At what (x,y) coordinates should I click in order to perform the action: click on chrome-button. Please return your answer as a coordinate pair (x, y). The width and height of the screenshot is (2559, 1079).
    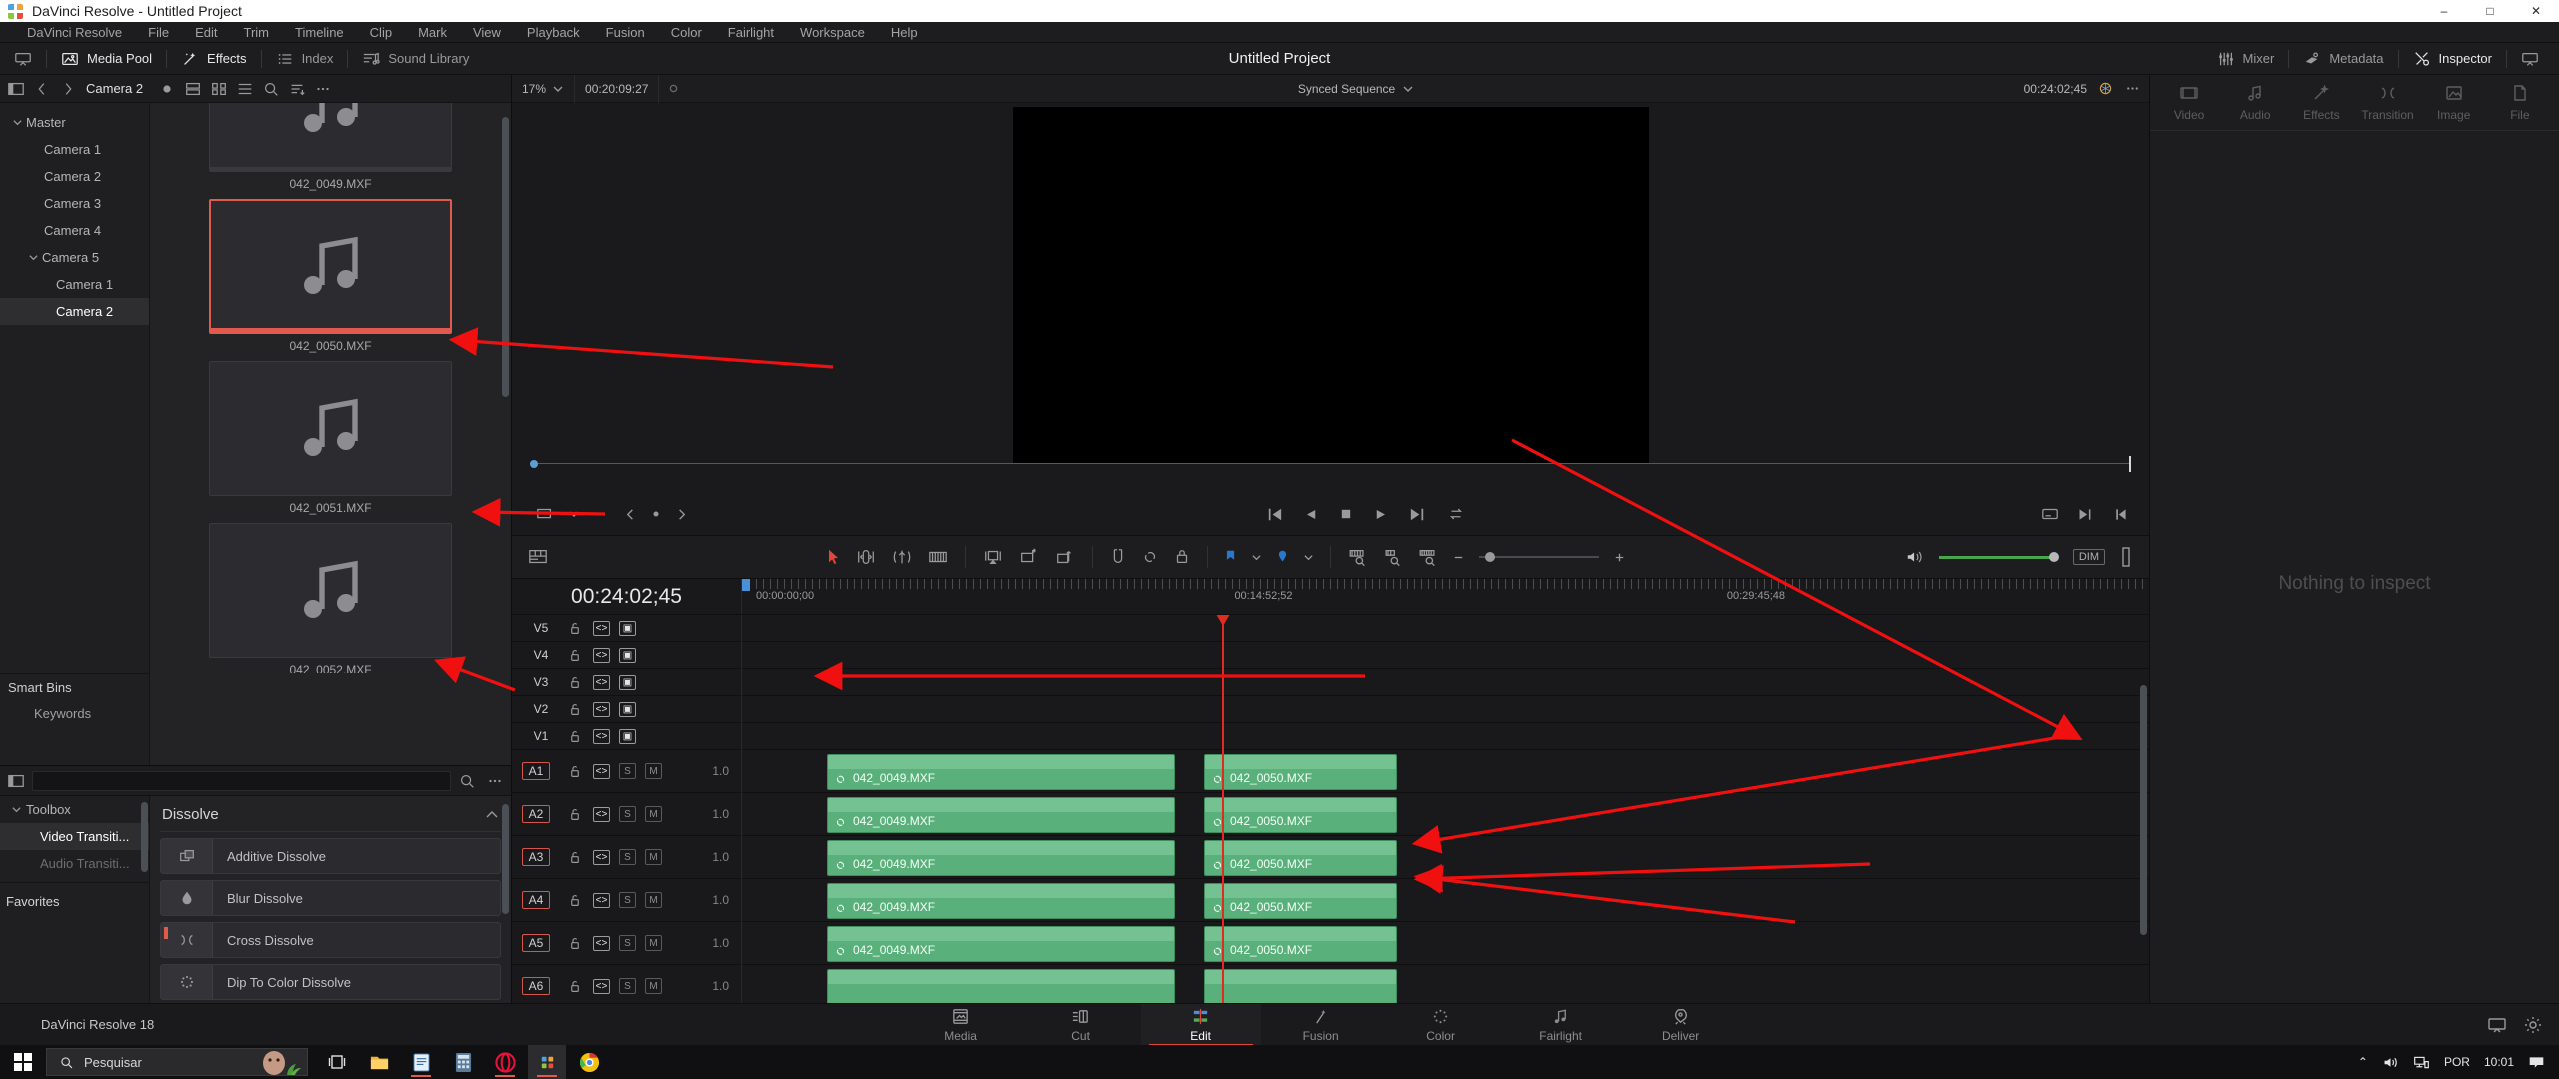
    Looking at the image, I should click on (589, 1062).